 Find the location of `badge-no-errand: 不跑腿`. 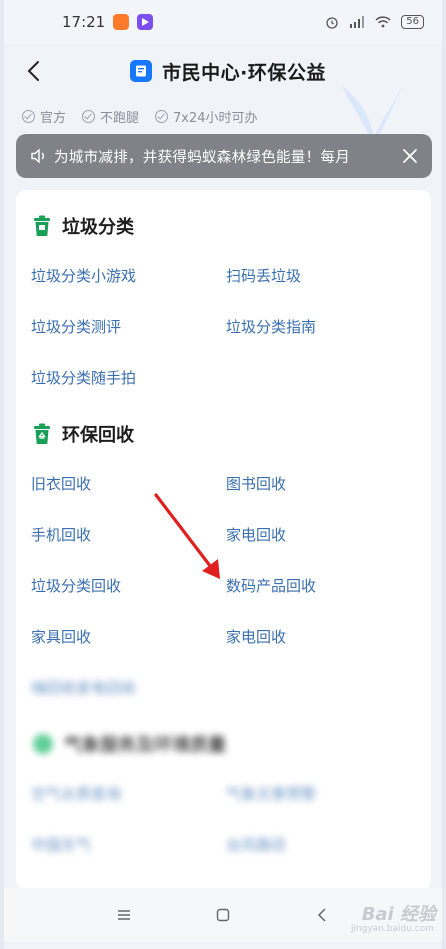

badge-no-errand: 不跑腿 is located at coordinates (110, 116).